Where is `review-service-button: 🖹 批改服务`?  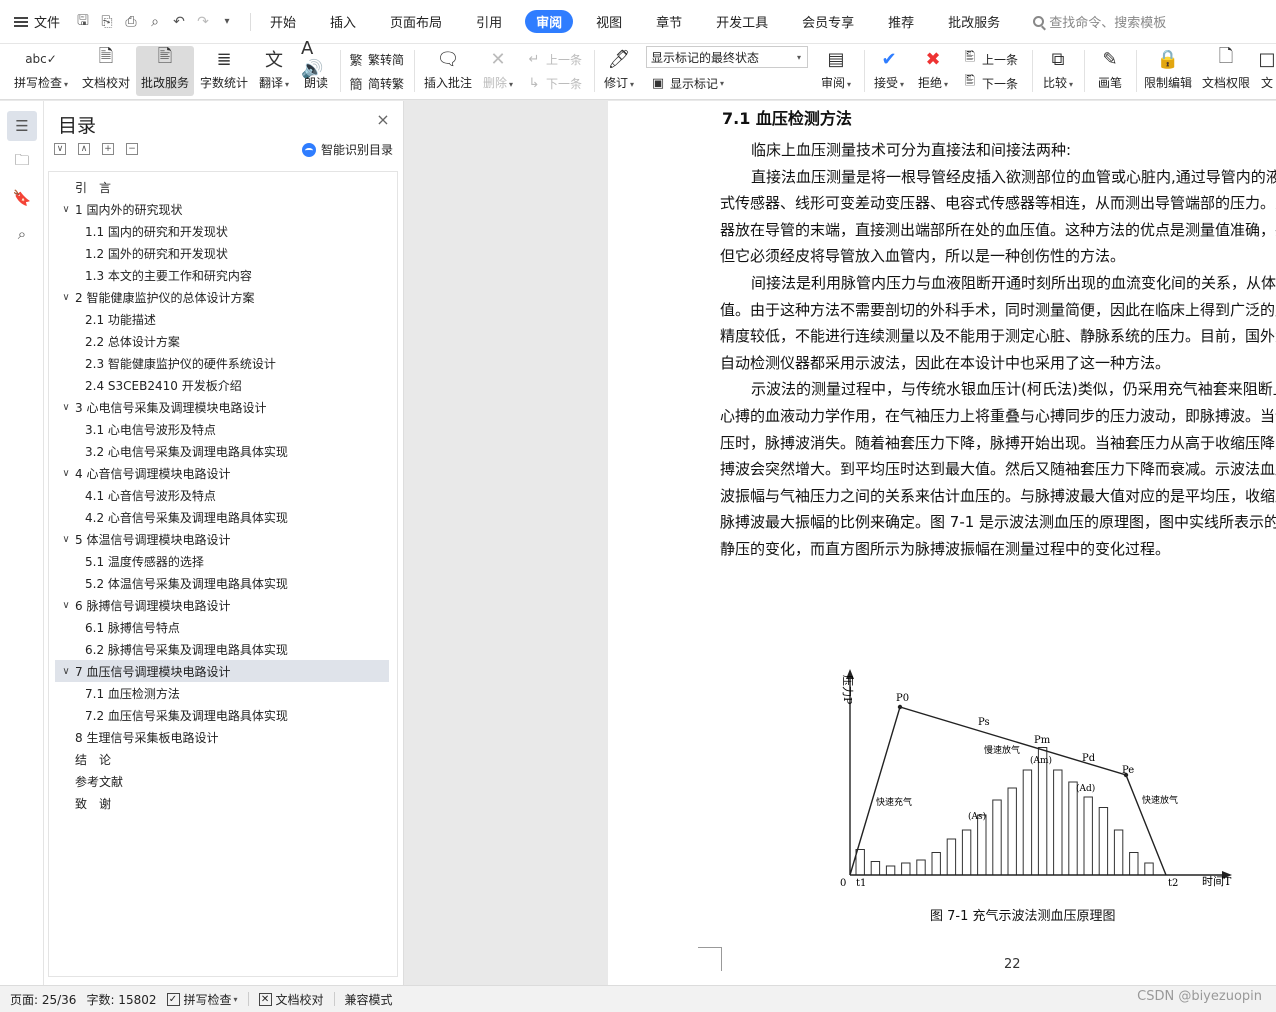
review-service-button: 🖹 批改服务 is located at coordinates (165, 71).